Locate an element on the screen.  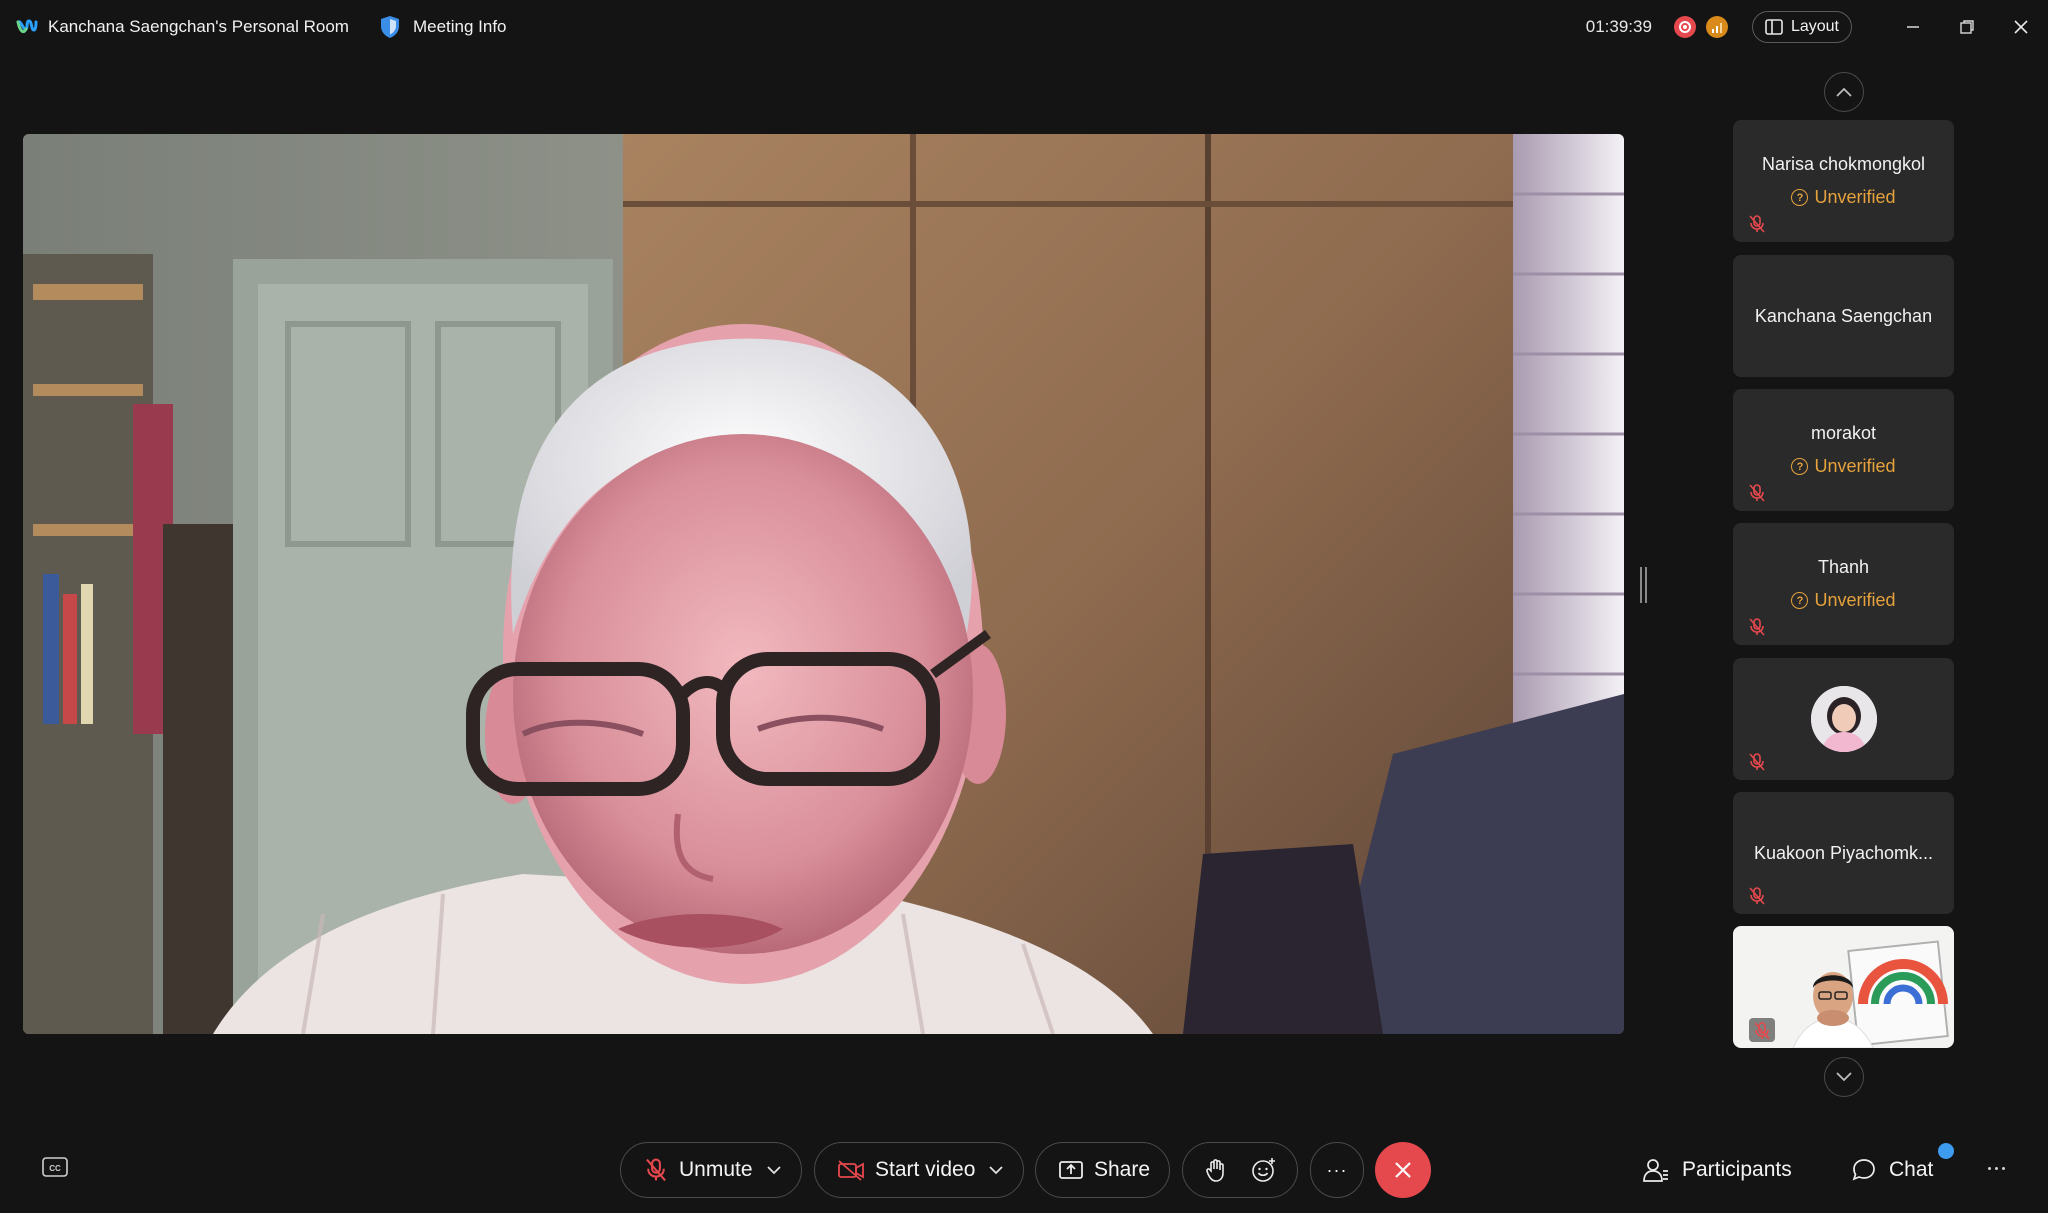
reactions-group is located at coordinates (1240, 1170).